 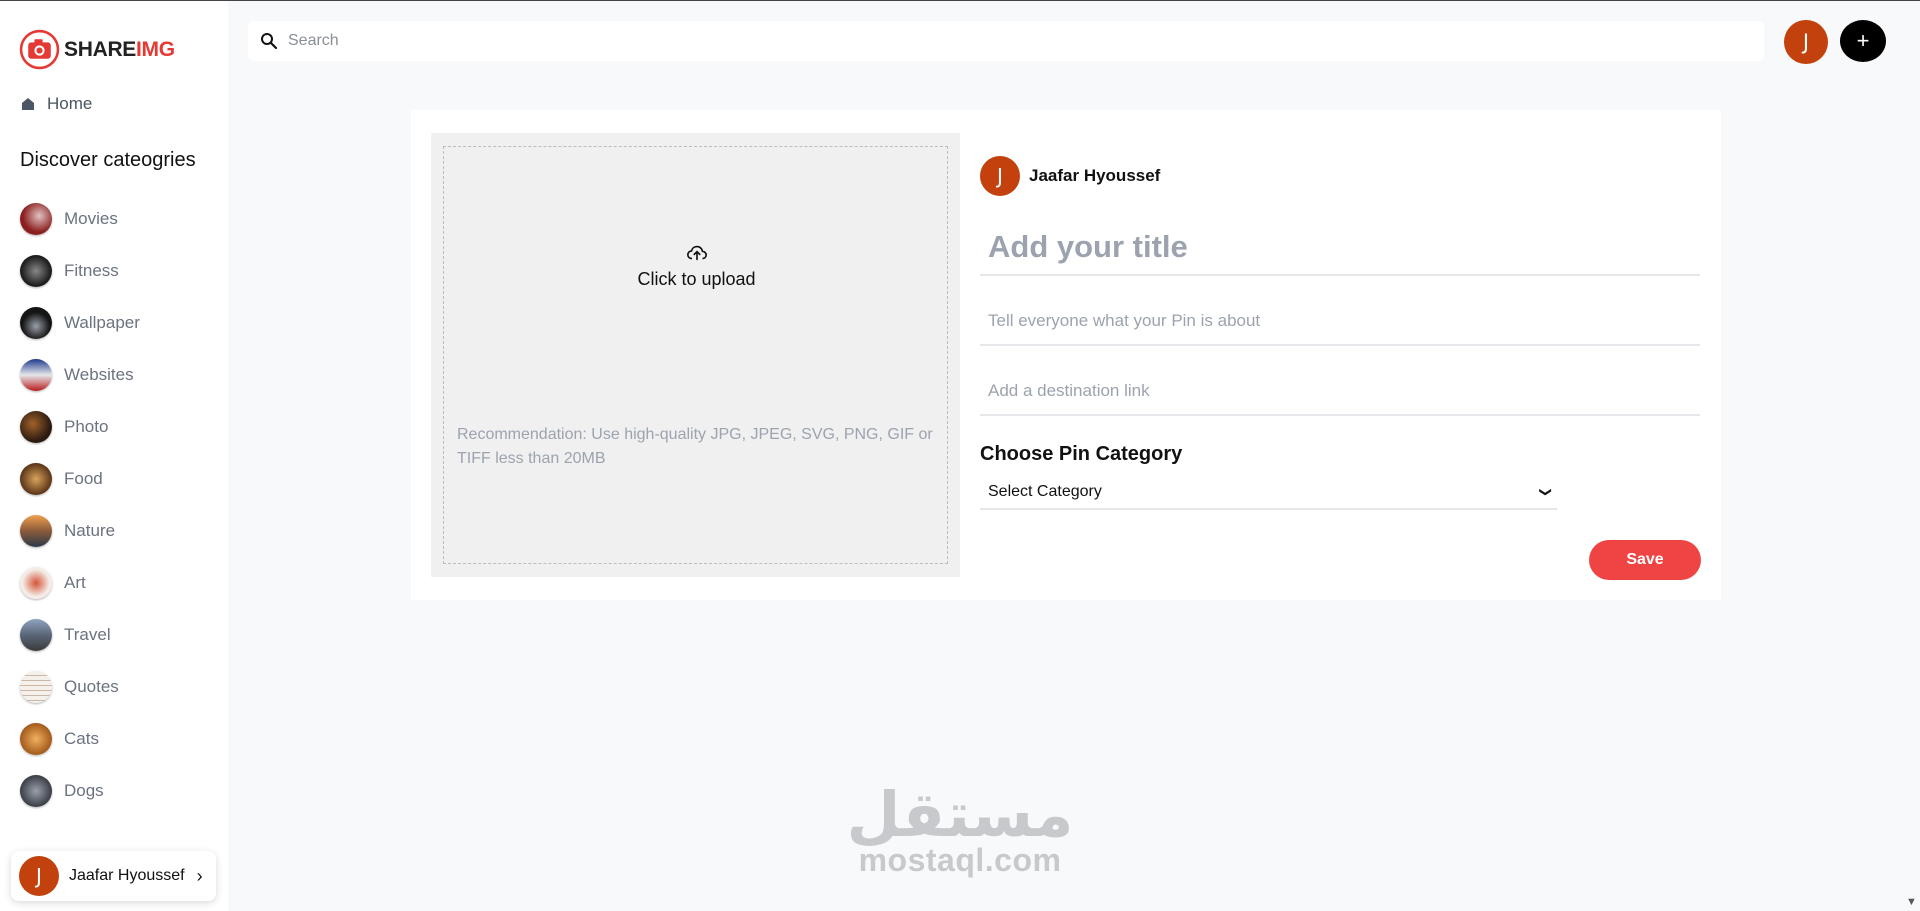 I want to click on create-pin-button: +, so click(x=1863, y=41).